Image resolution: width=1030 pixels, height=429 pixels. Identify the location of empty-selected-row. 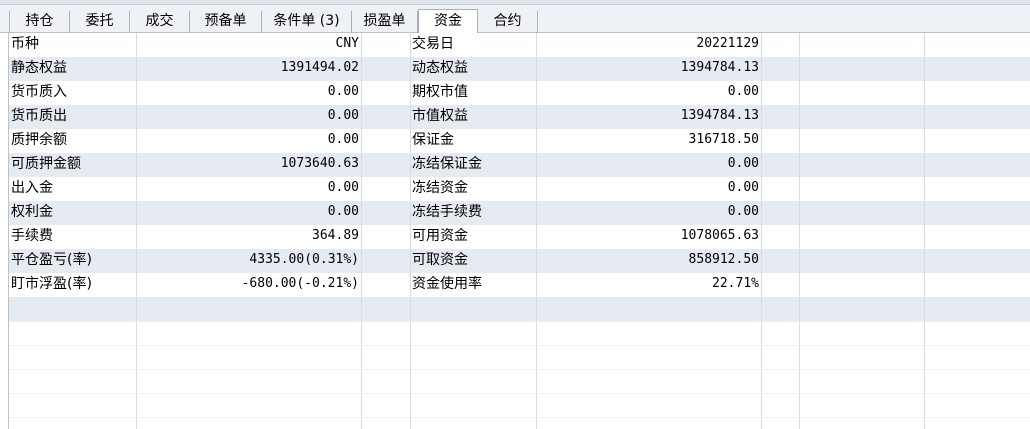
(519, 309).